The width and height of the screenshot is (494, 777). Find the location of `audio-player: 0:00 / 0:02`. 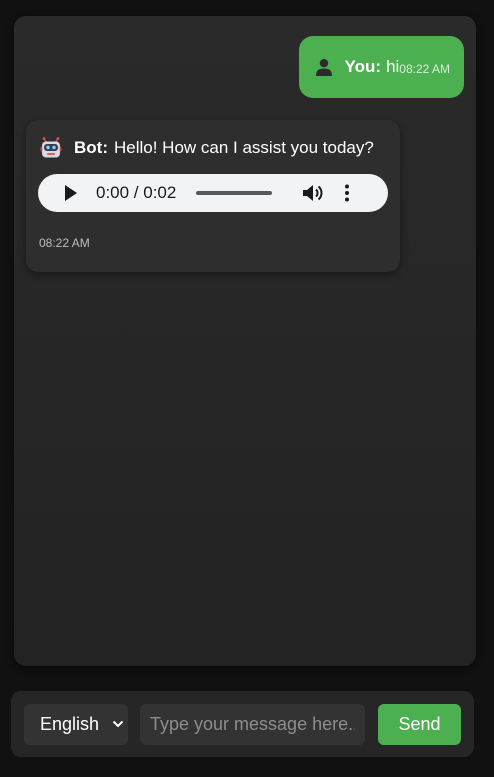

audio-player: 0:00 / 0:02 is located at coordinates (213, 193).